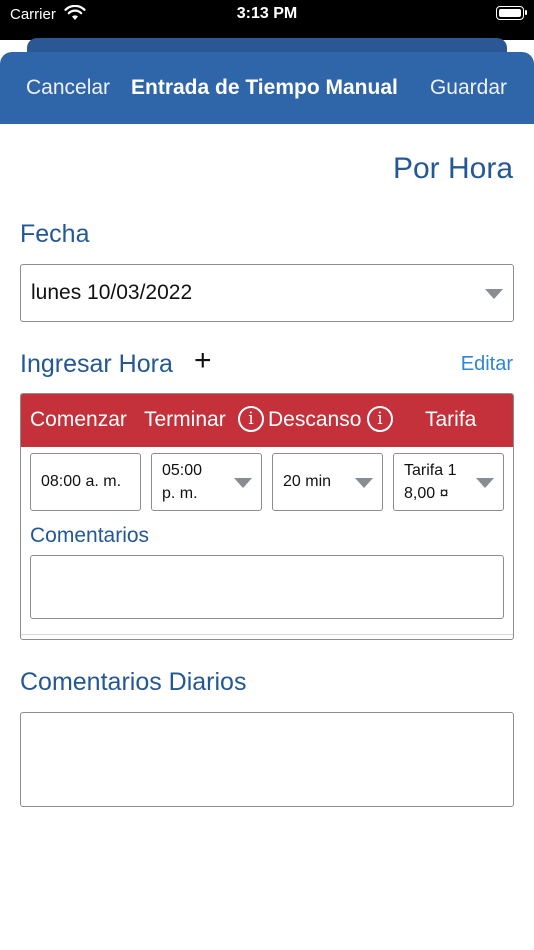  I want to click on cancel-button: Cancelar, so click(68, 88).